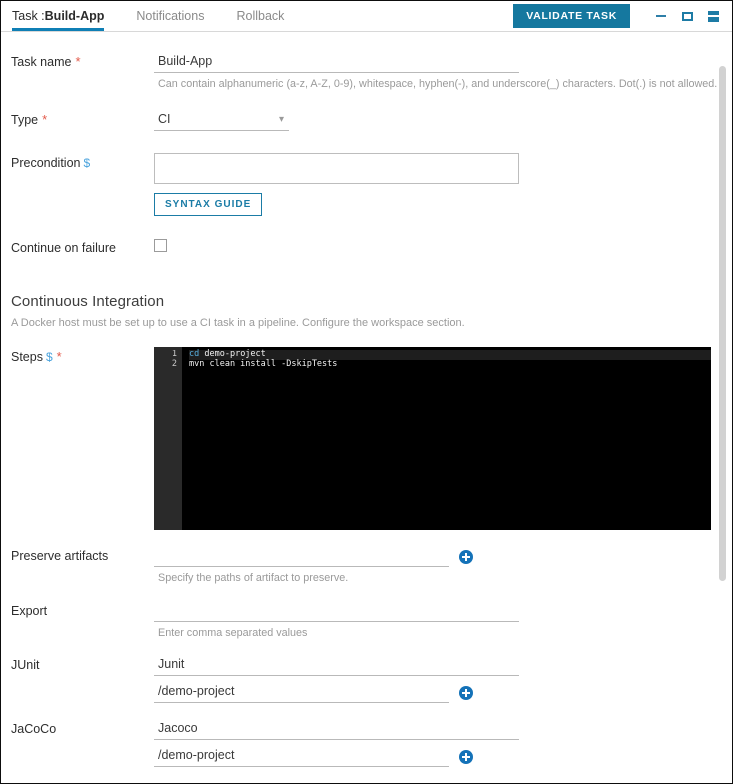  I want to click on preserve-artifacts-input-group, so click(443, 556).